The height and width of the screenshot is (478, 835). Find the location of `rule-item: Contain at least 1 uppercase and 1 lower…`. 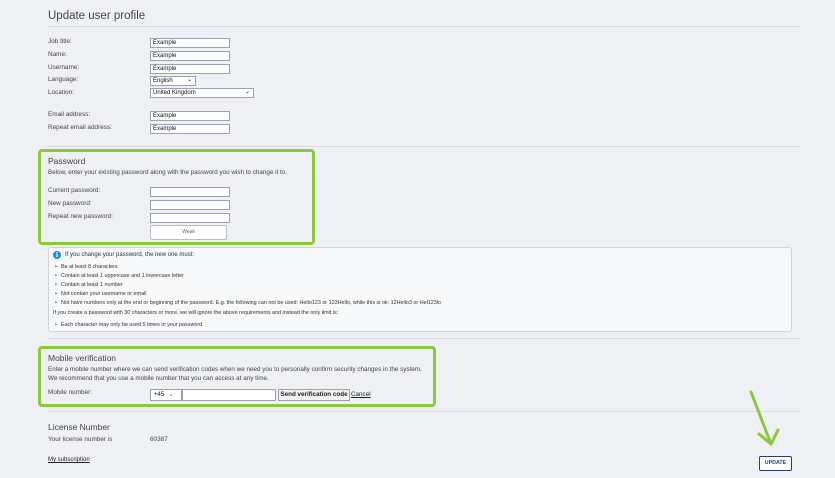

rule-item: Contain at least 1 uppercase and 1 lower… is located at coordinates (119, 276).